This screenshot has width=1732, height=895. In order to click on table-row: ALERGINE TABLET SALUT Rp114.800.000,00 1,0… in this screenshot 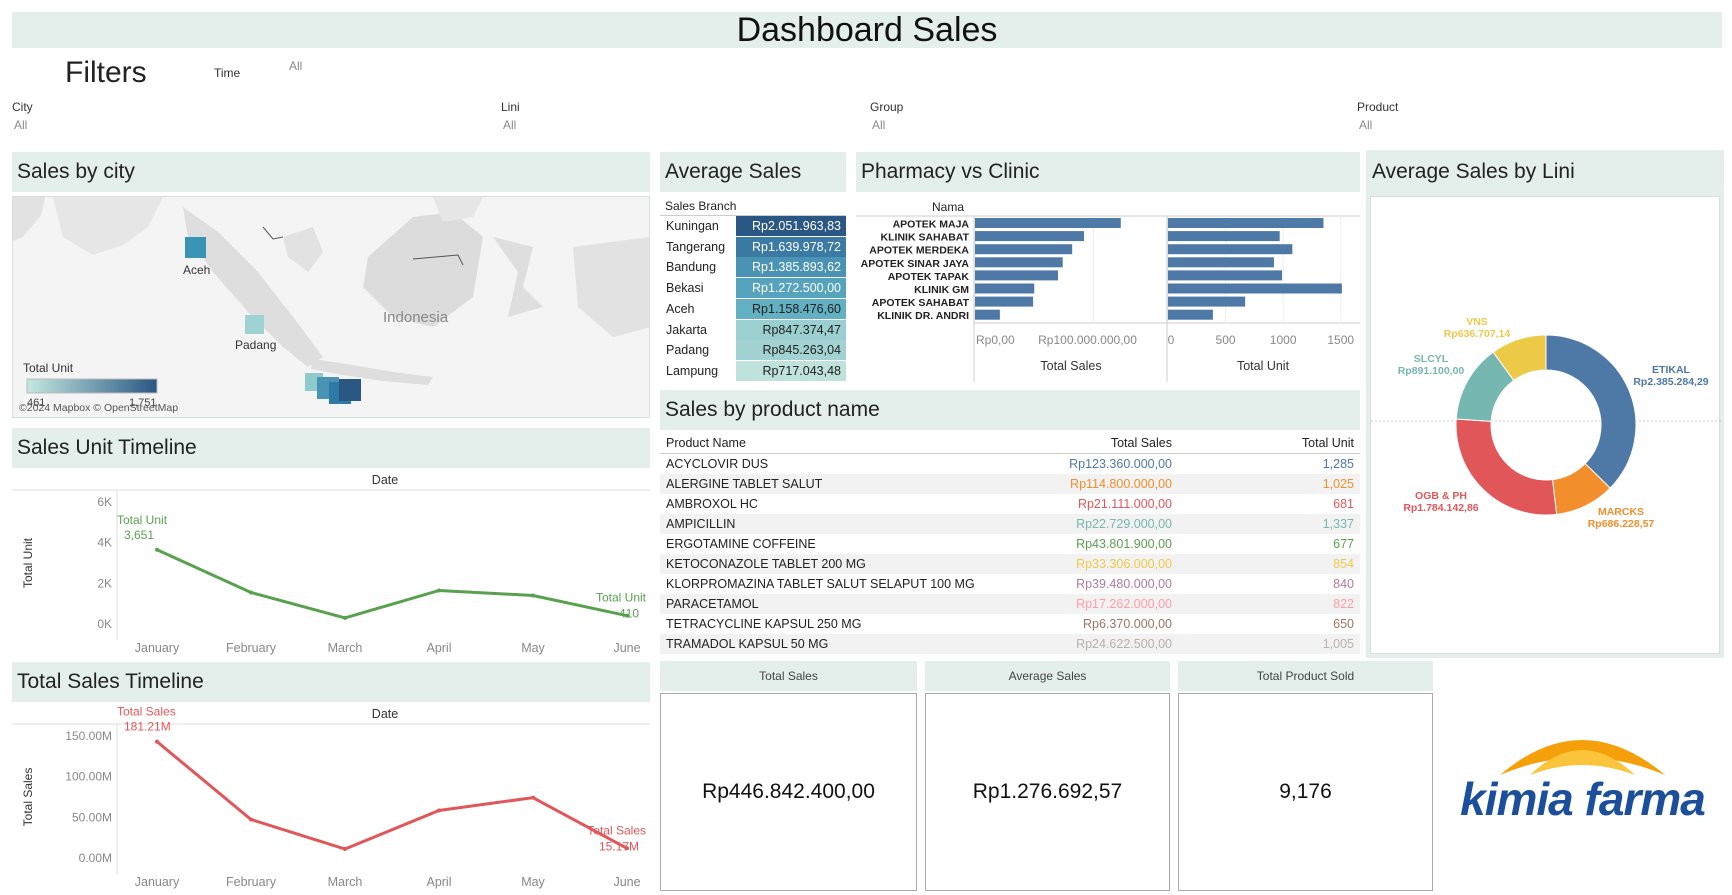, I will do `click(1010, 484)`.